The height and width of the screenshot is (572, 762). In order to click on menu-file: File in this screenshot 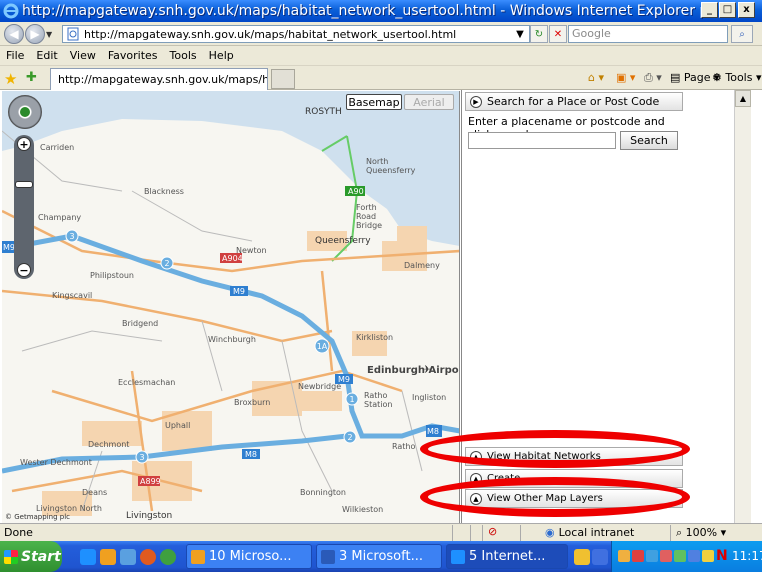, I will do `click(15, 55)`.